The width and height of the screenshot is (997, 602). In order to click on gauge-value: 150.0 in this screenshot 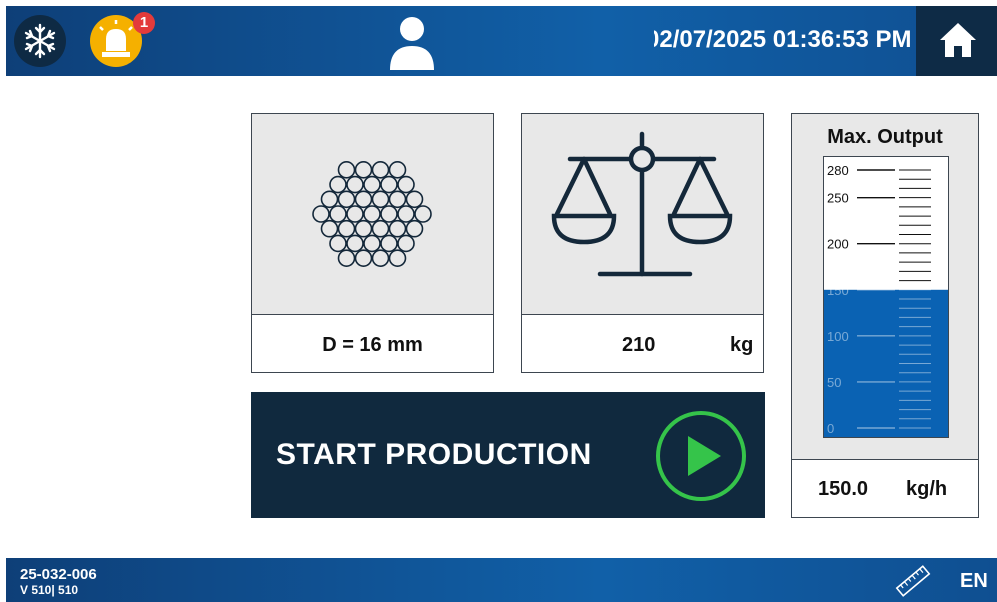, I will do `click(843, 489)`.